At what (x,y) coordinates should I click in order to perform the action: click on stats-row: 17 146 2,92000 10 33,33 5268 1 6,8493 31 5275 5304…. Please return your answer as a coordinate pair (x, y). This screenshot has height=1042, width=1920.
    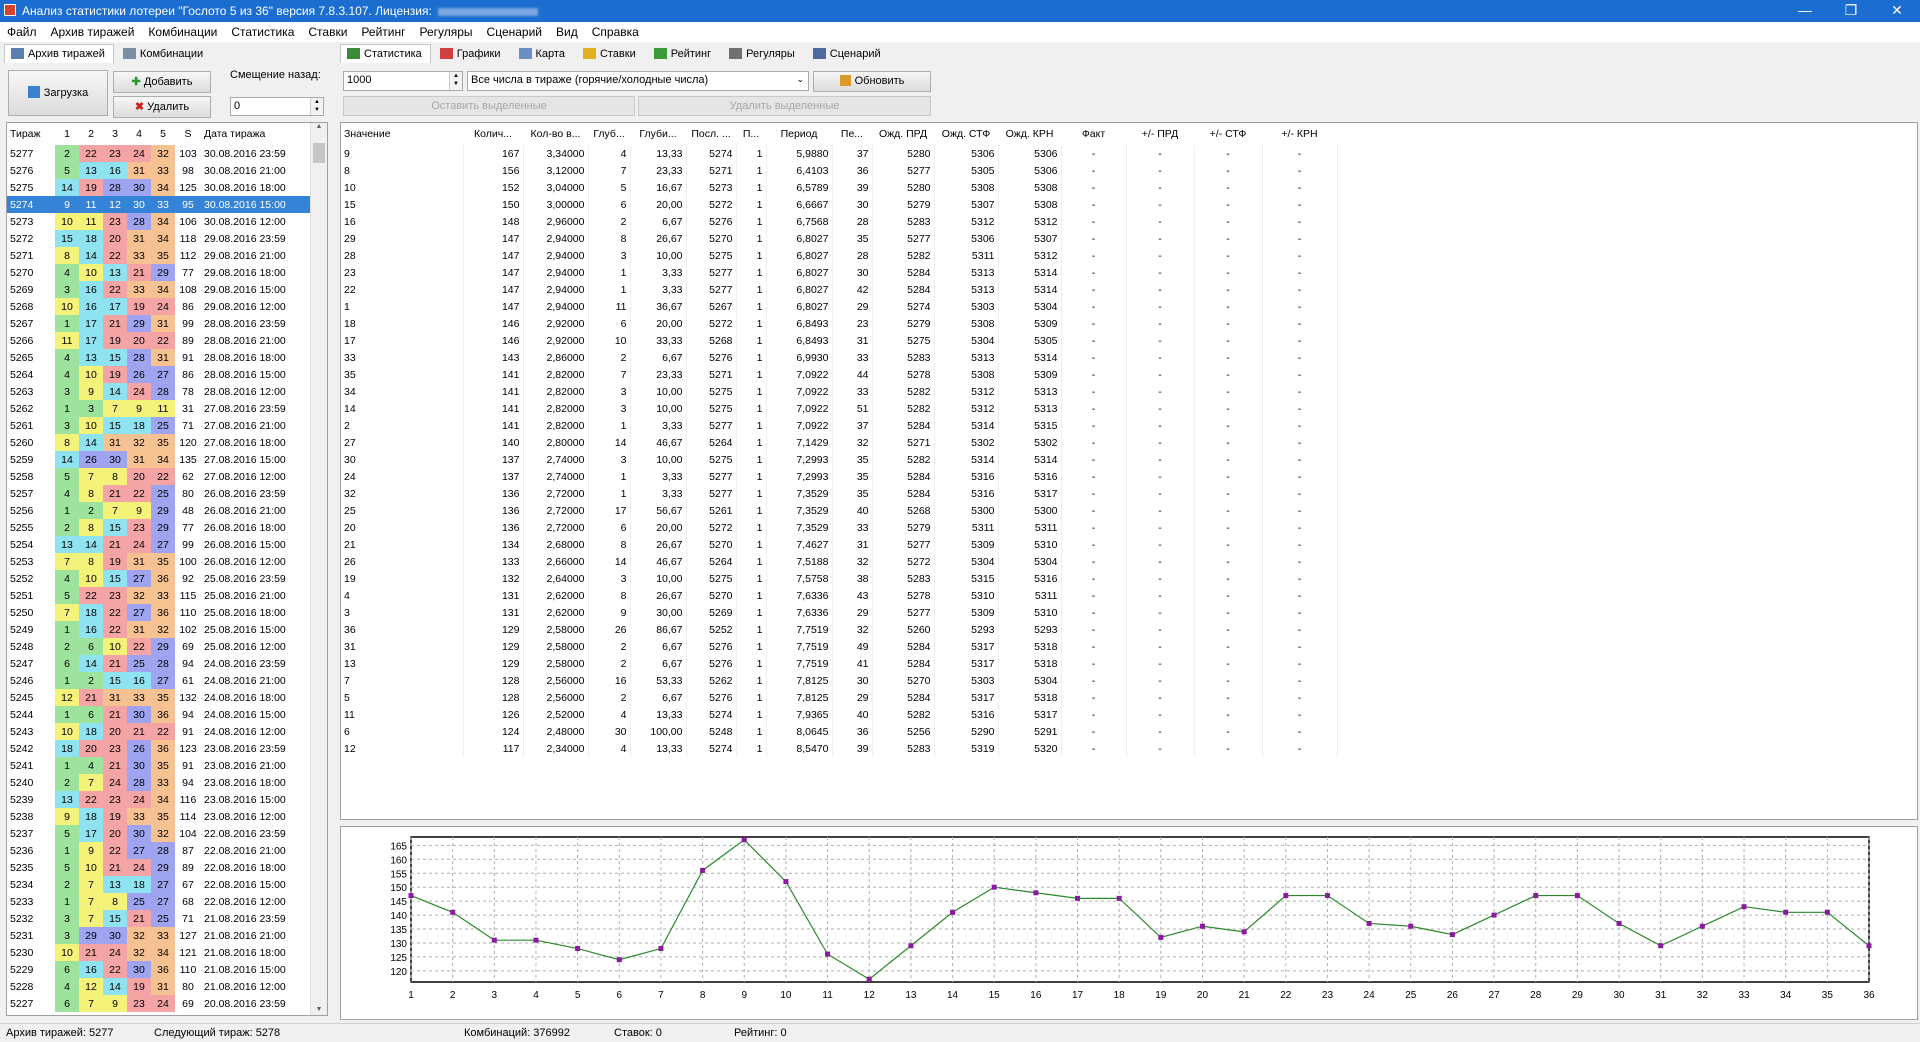
    Looking at the image, I should click on (839, 340).